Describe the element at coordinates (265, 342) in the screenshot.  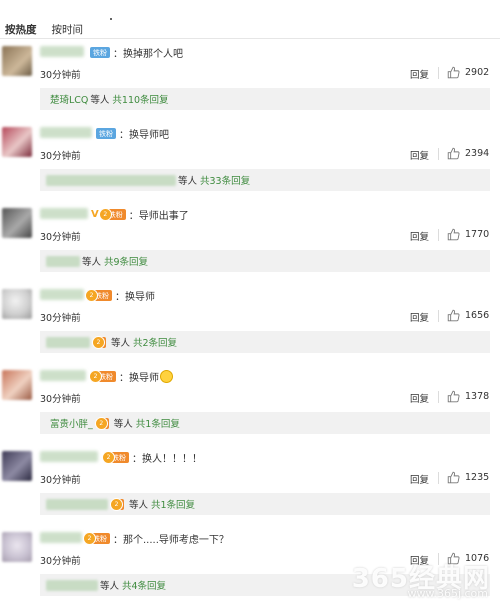
I see `reply-summary: 2 等人 共2条回复` at that location.